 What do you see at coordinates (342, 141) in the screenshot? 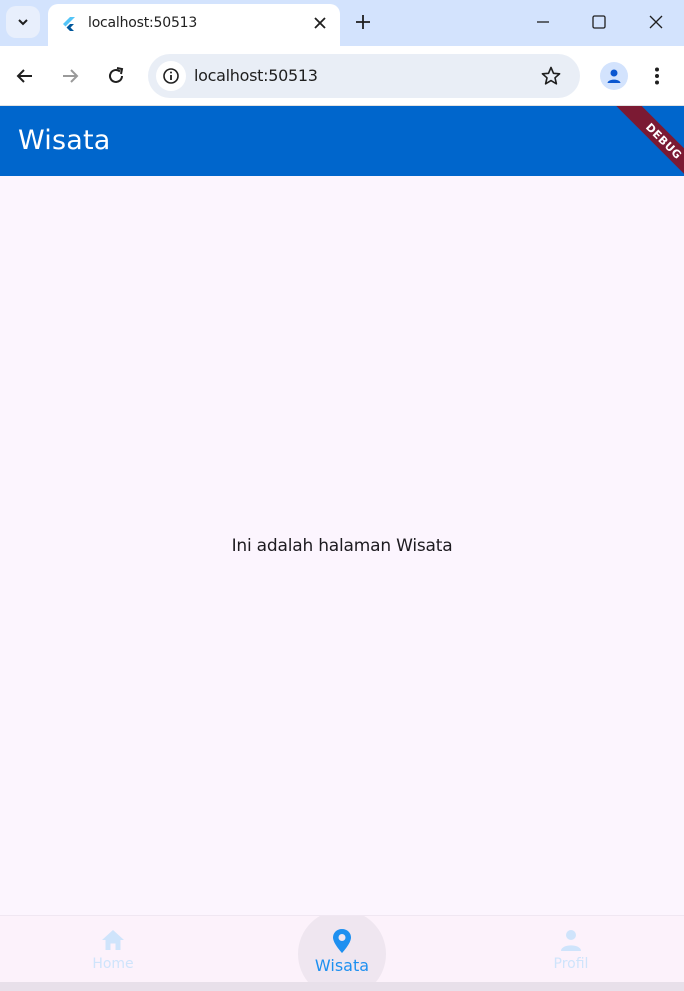
I see `app-bar: Wisata DEBUG` at bounding box center [342, 141].